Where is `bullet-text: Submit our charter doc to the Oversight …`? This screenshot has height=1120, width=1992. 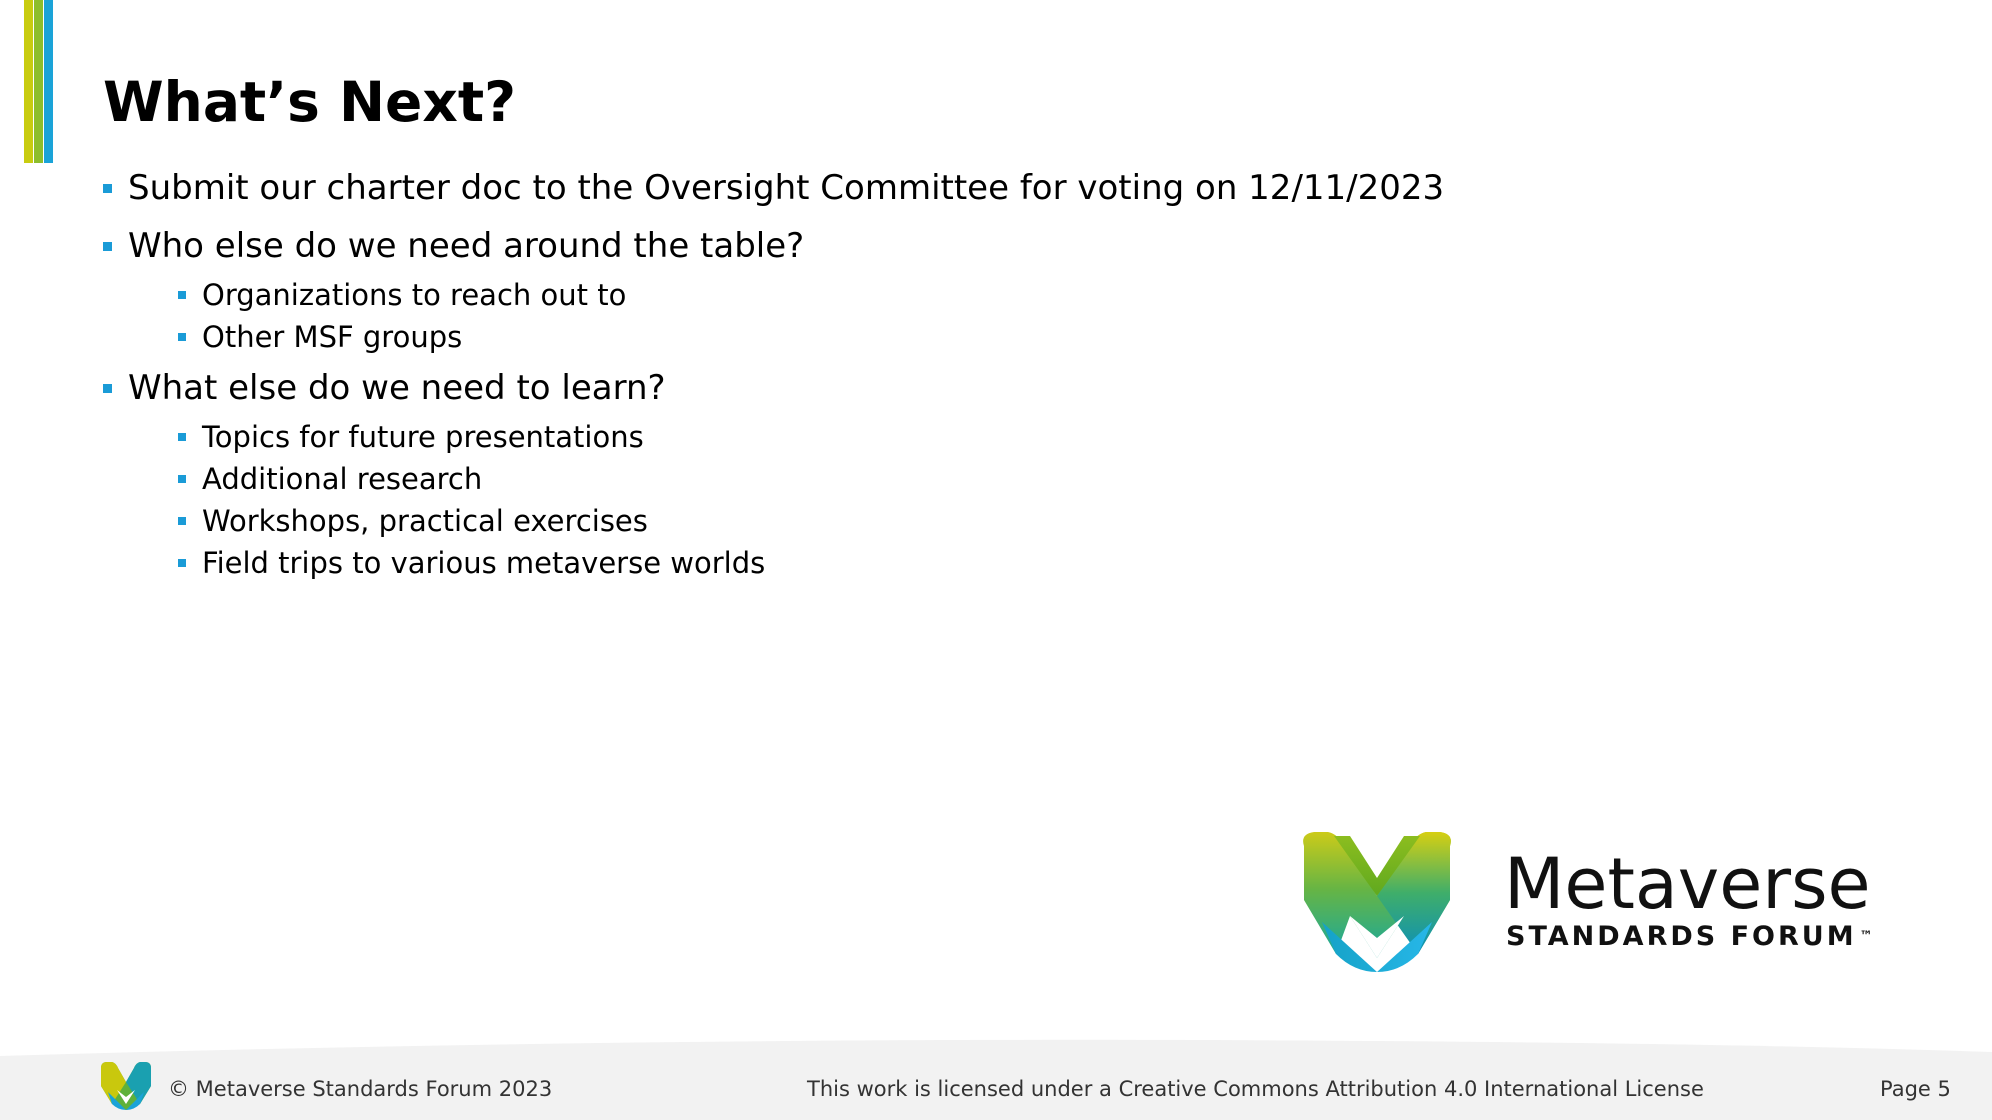 bullet-text: Submit our charter doc to the Oversight … is located at coordinates (786, 188).